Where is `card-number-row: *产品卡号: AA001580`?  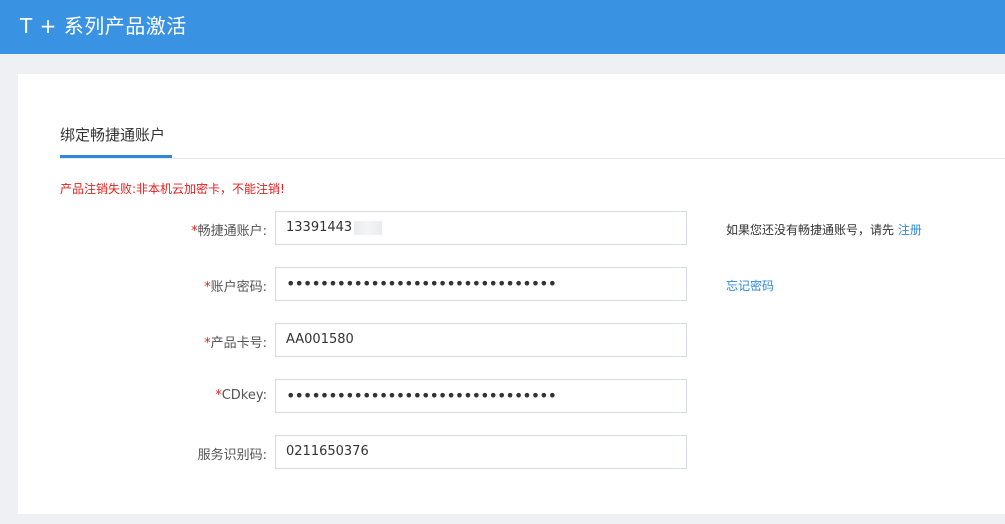
card-number-row: *产品卡号: AA001580 is located at coordinates (511, 341).